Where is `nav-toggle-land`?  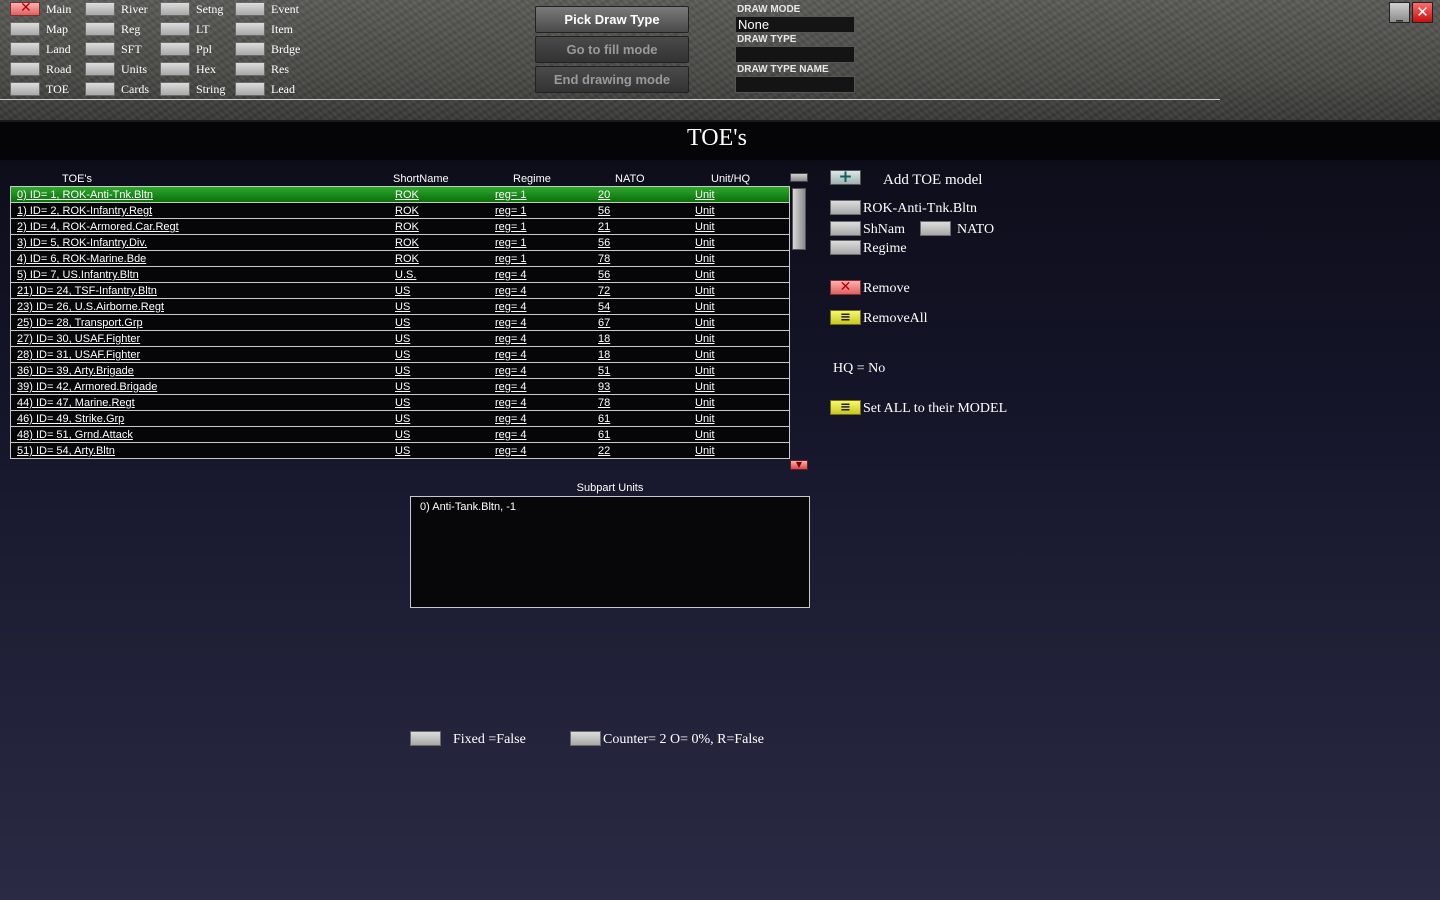
nav-toggle-land is located at coordinates (25, 49).